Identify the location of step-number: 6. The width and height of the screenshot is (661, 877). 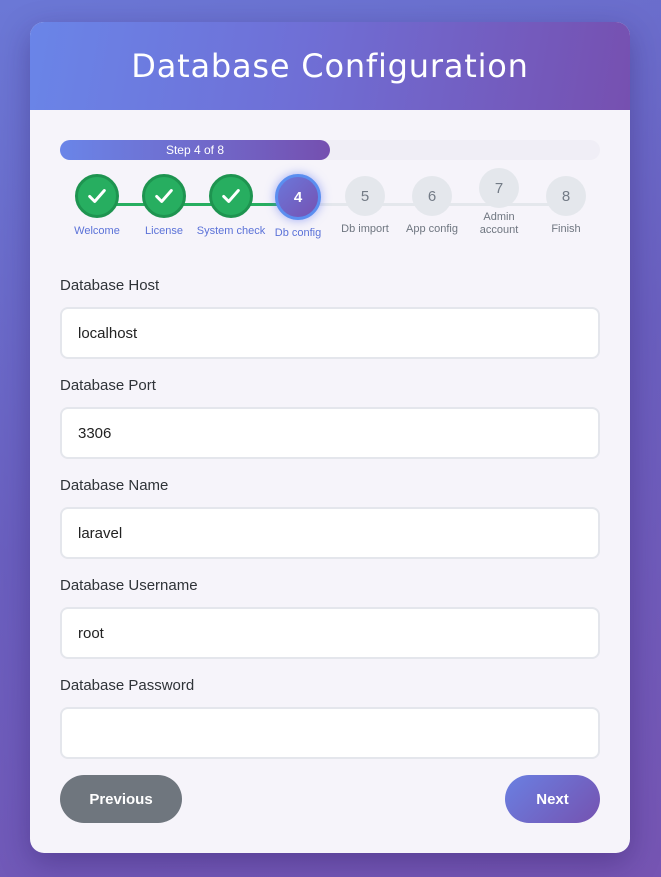
(432, 196).